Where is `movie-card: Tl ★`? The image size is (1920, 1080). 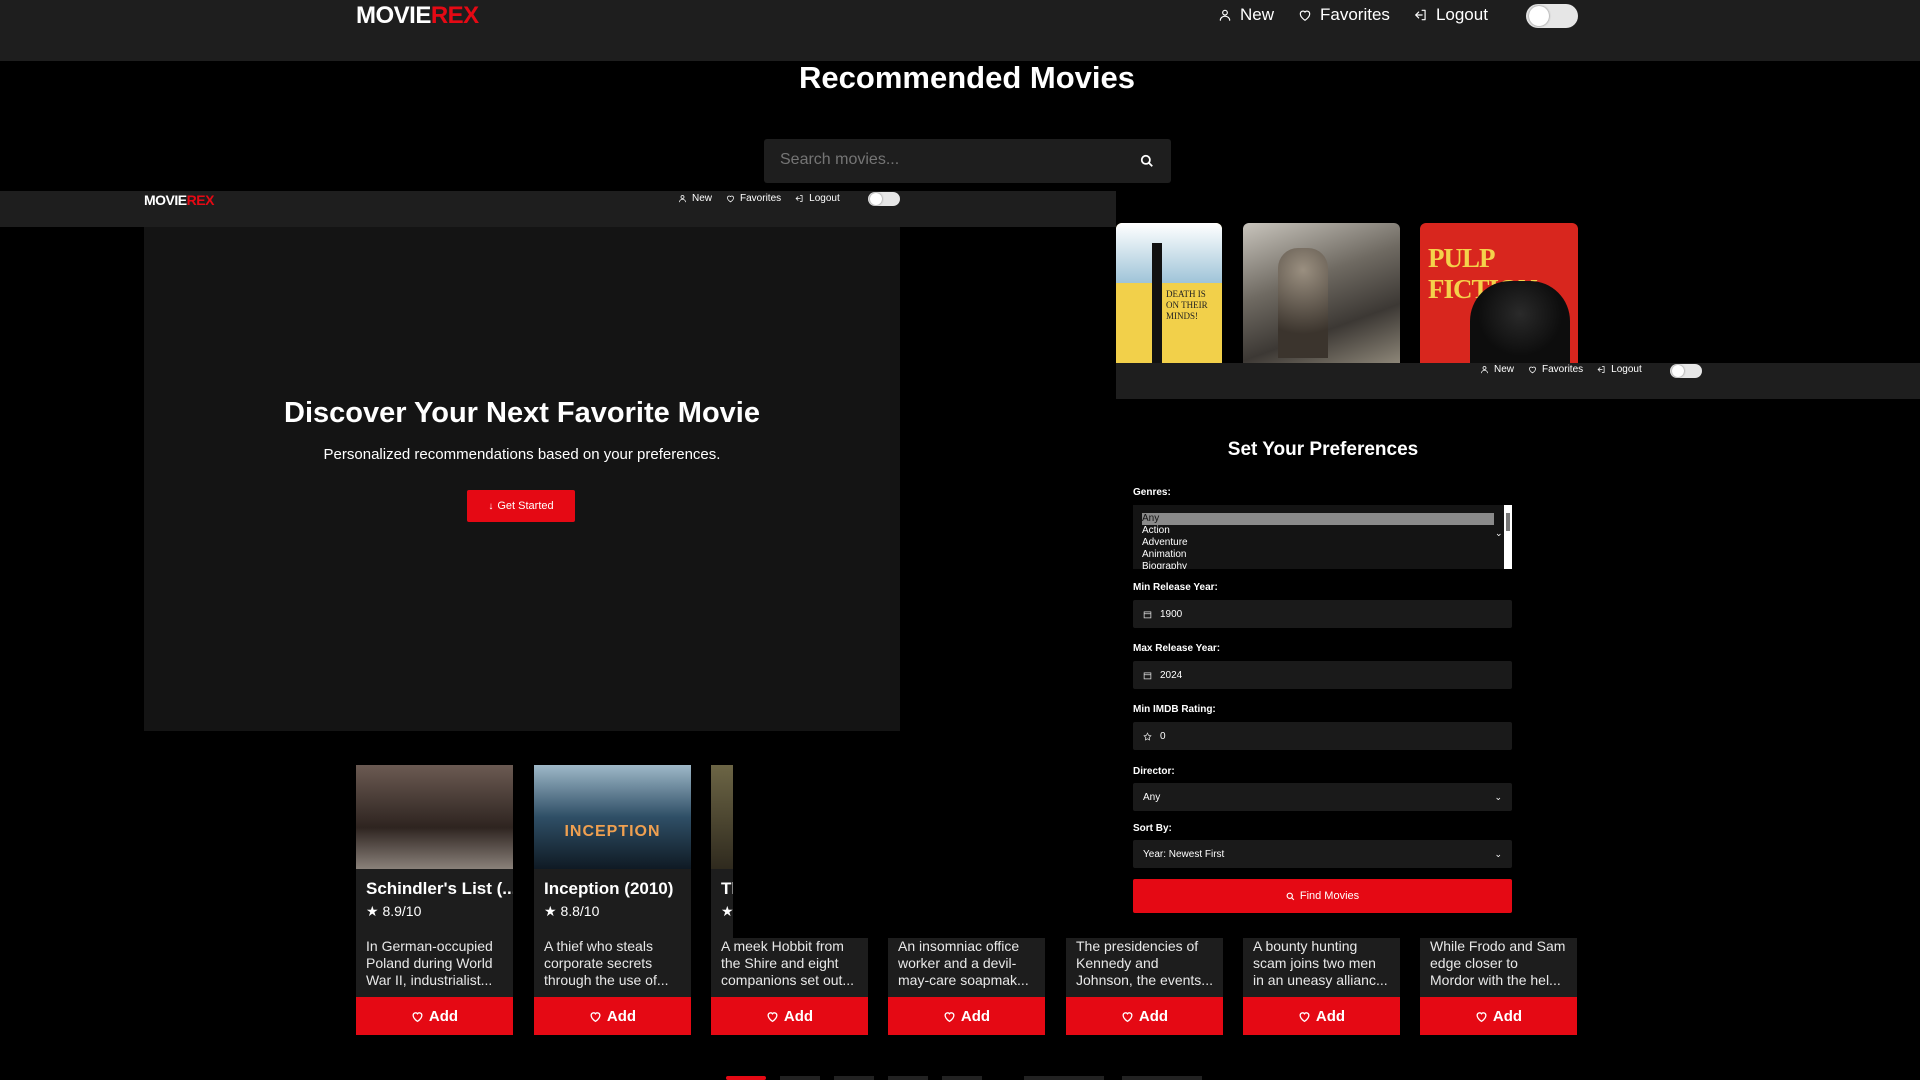 movie-card: Tl ★ is located at coordinates (722, 851).